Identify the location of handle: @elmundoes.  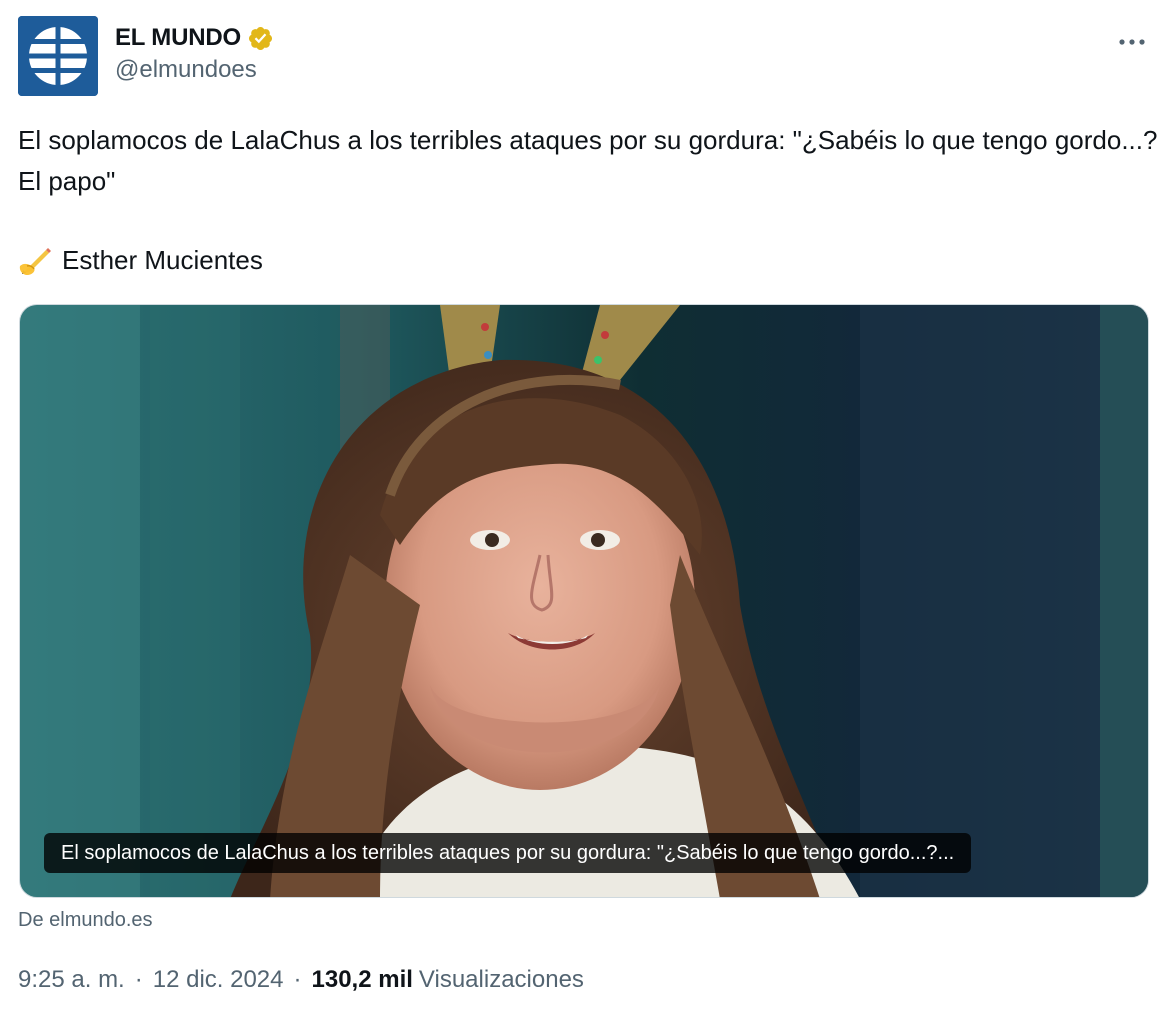
(194, 70).